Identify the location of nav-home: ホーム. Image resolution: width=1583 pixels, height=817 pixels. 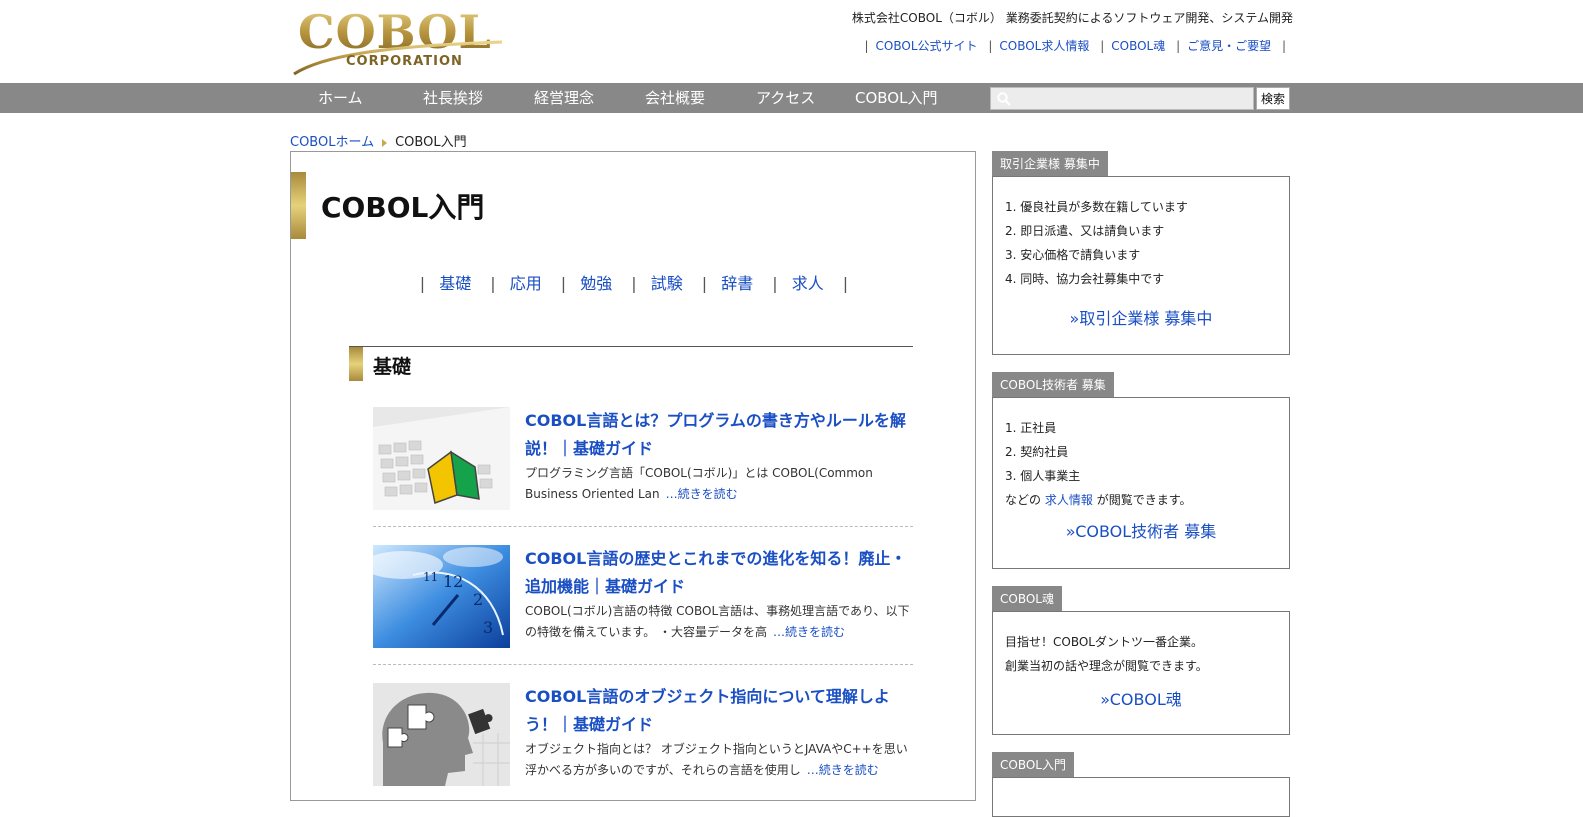
(340, 97).